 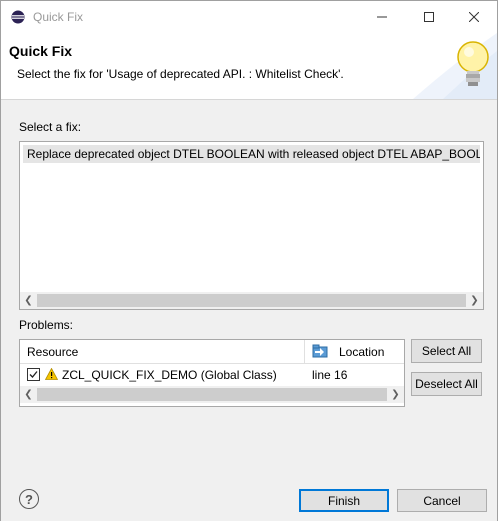 I want to click on column-header-resource: Resource, so click(x=162, y=352).